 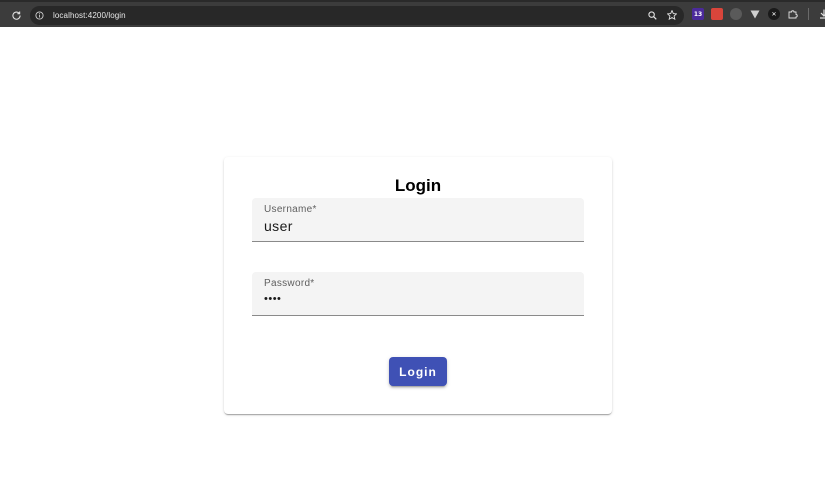 What do you see at coordinates (278, 226) in the screenshot?
I see `username-input: user` at bounding box center [278, 226].